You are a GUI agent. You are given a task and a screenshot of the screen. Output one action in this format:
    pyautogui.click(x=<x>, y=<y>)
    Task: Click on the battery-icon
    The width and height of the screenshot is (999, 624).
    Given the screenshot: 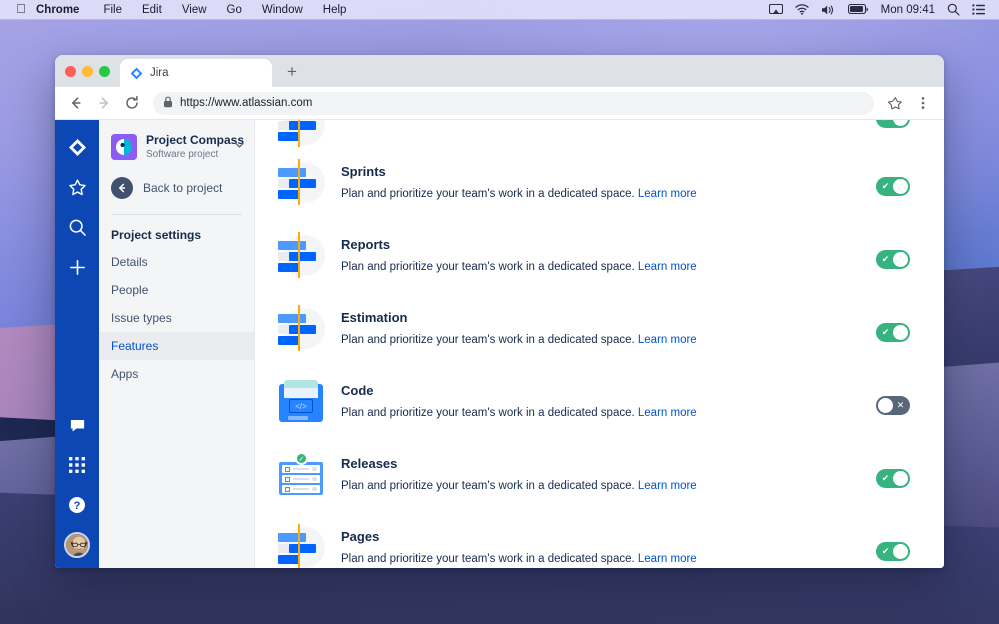 What is the action you would take?
    pyautogui.click(x=858, y=9)
    